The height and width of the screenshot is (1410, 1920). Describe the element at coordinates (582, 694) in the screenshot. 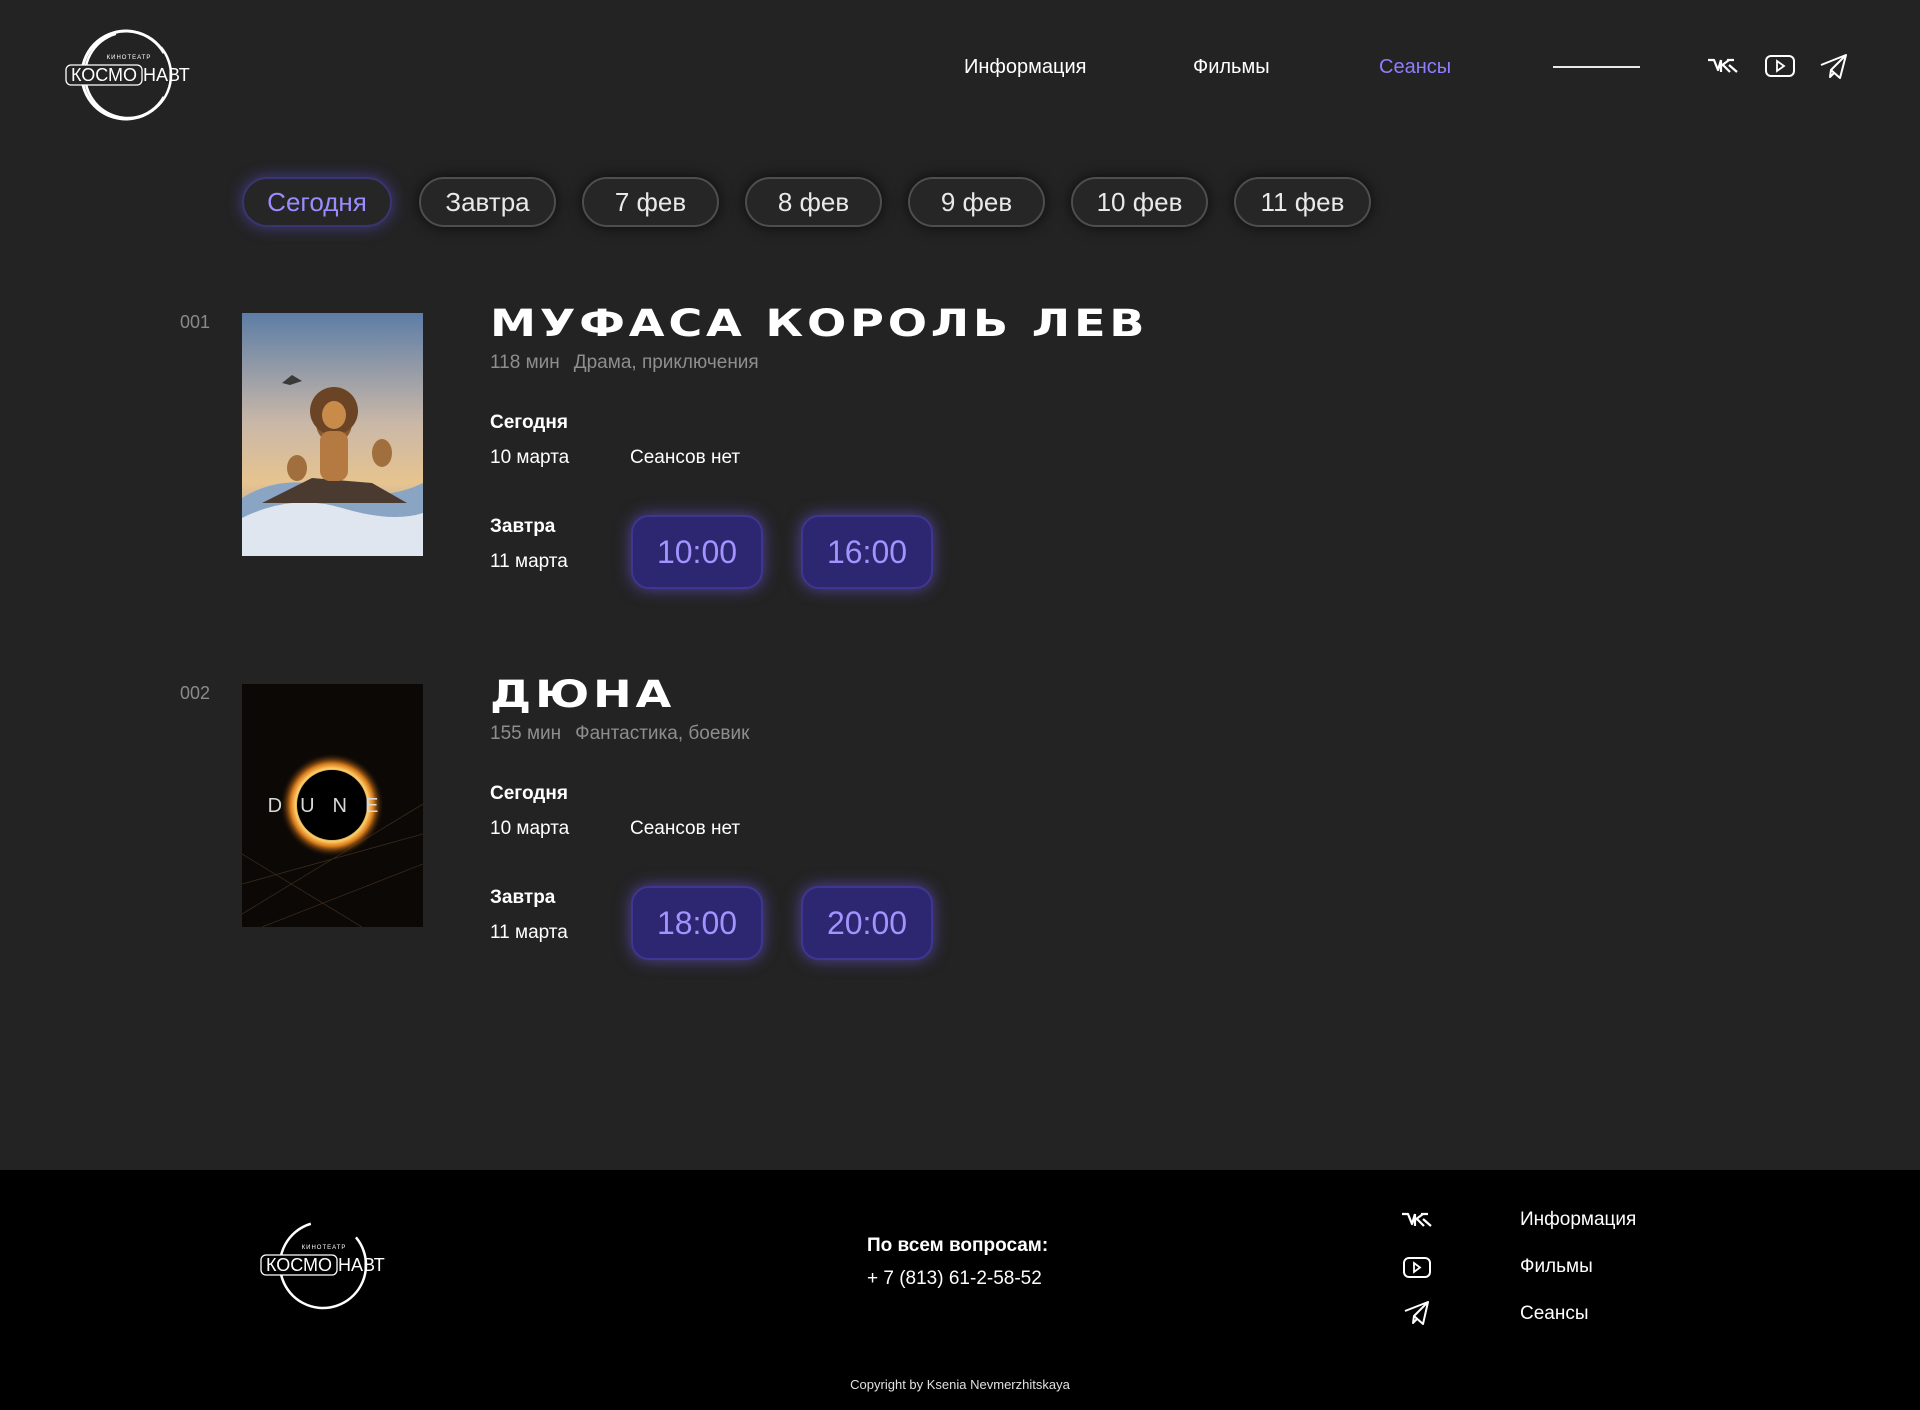

I see `film-title: ДЮНА` at that location.